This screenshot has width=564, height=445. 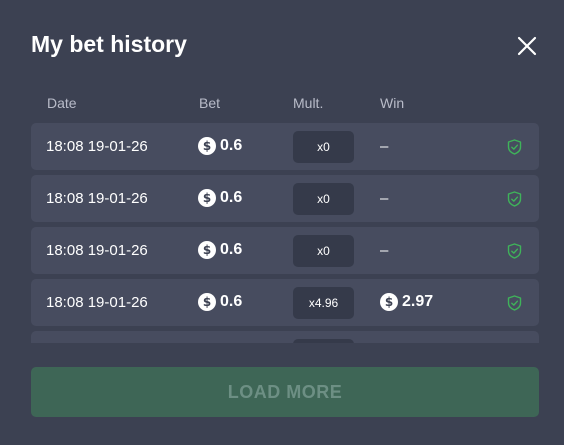 I want to click on column-header-bet: Bet, so click(x=210, y=103).